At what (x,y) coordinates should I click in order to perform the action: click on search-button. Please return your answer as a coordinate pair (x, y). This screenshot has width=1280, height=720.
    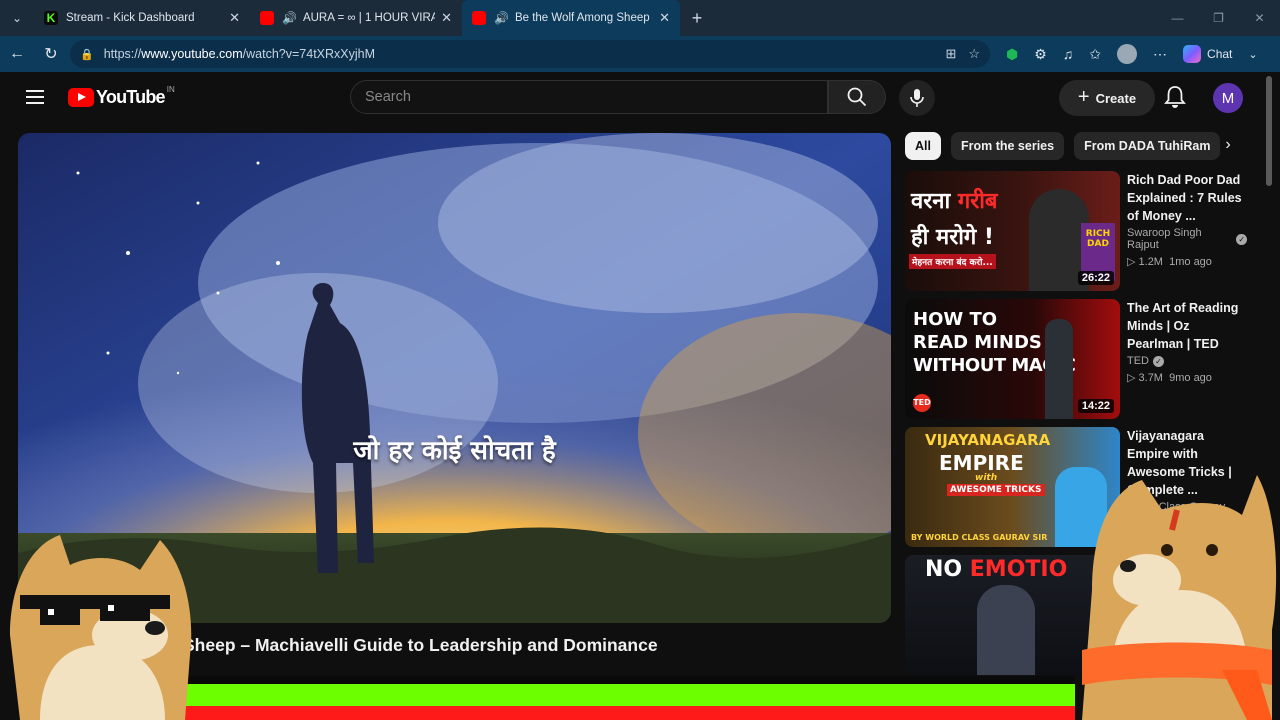
    Looking at the image, I should click on (857, 97).